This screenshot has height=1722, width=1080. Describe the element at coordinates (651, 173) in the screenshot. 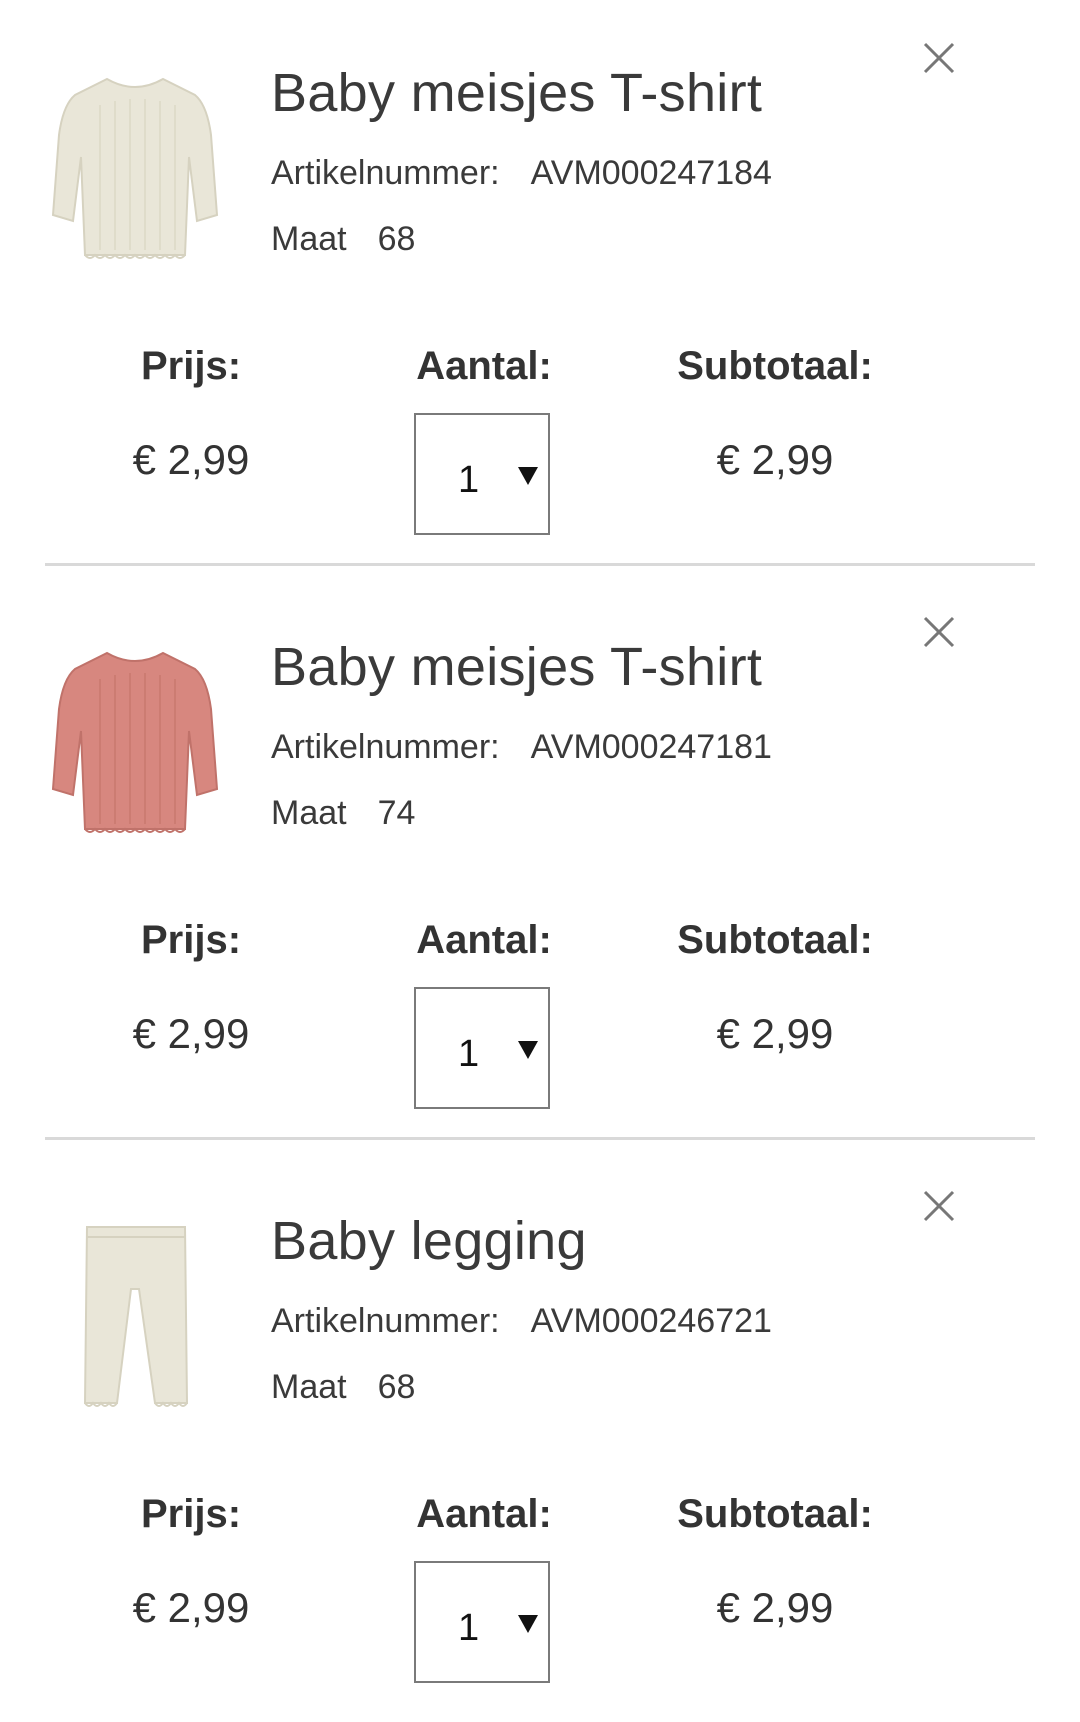

I see `sku-value: AVM000247184` at that location.